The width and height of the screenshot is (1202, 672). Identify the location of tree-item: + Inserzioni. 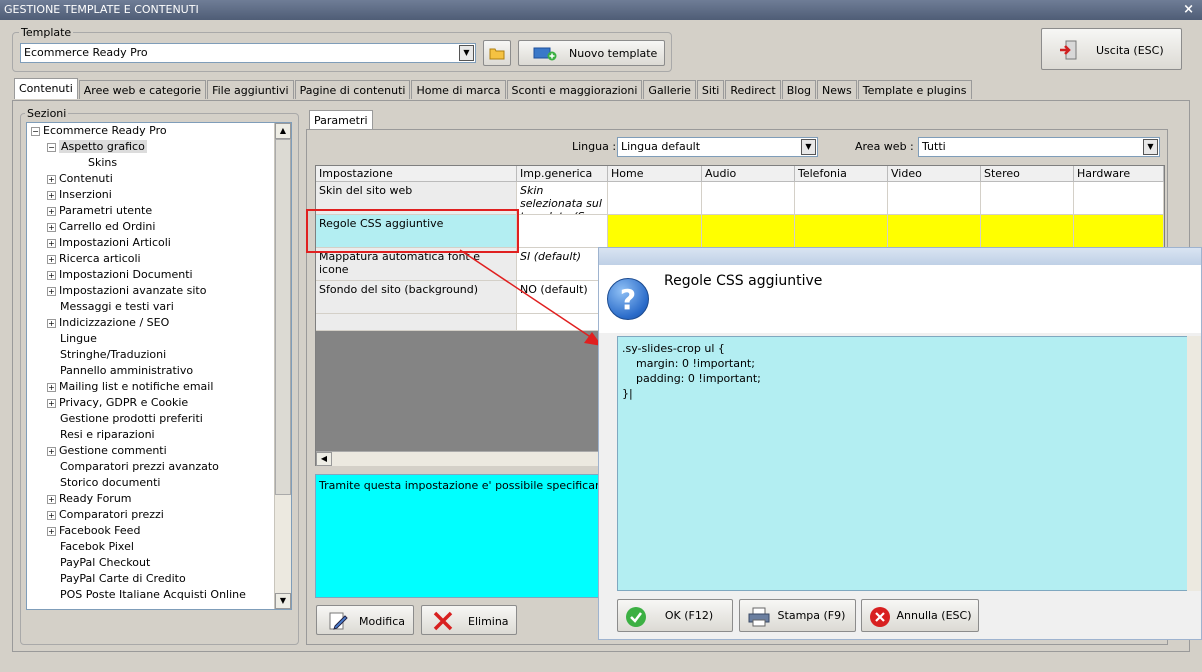
(159, 195).